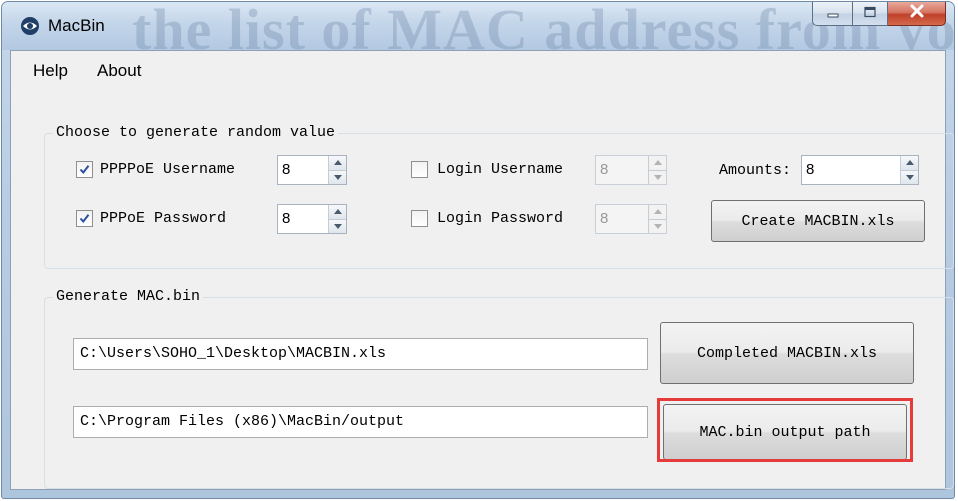 Image resolution: width=958 pixels, height=501 pixels. I want to click on amounts-label: Amounts:, so click(755, 170).